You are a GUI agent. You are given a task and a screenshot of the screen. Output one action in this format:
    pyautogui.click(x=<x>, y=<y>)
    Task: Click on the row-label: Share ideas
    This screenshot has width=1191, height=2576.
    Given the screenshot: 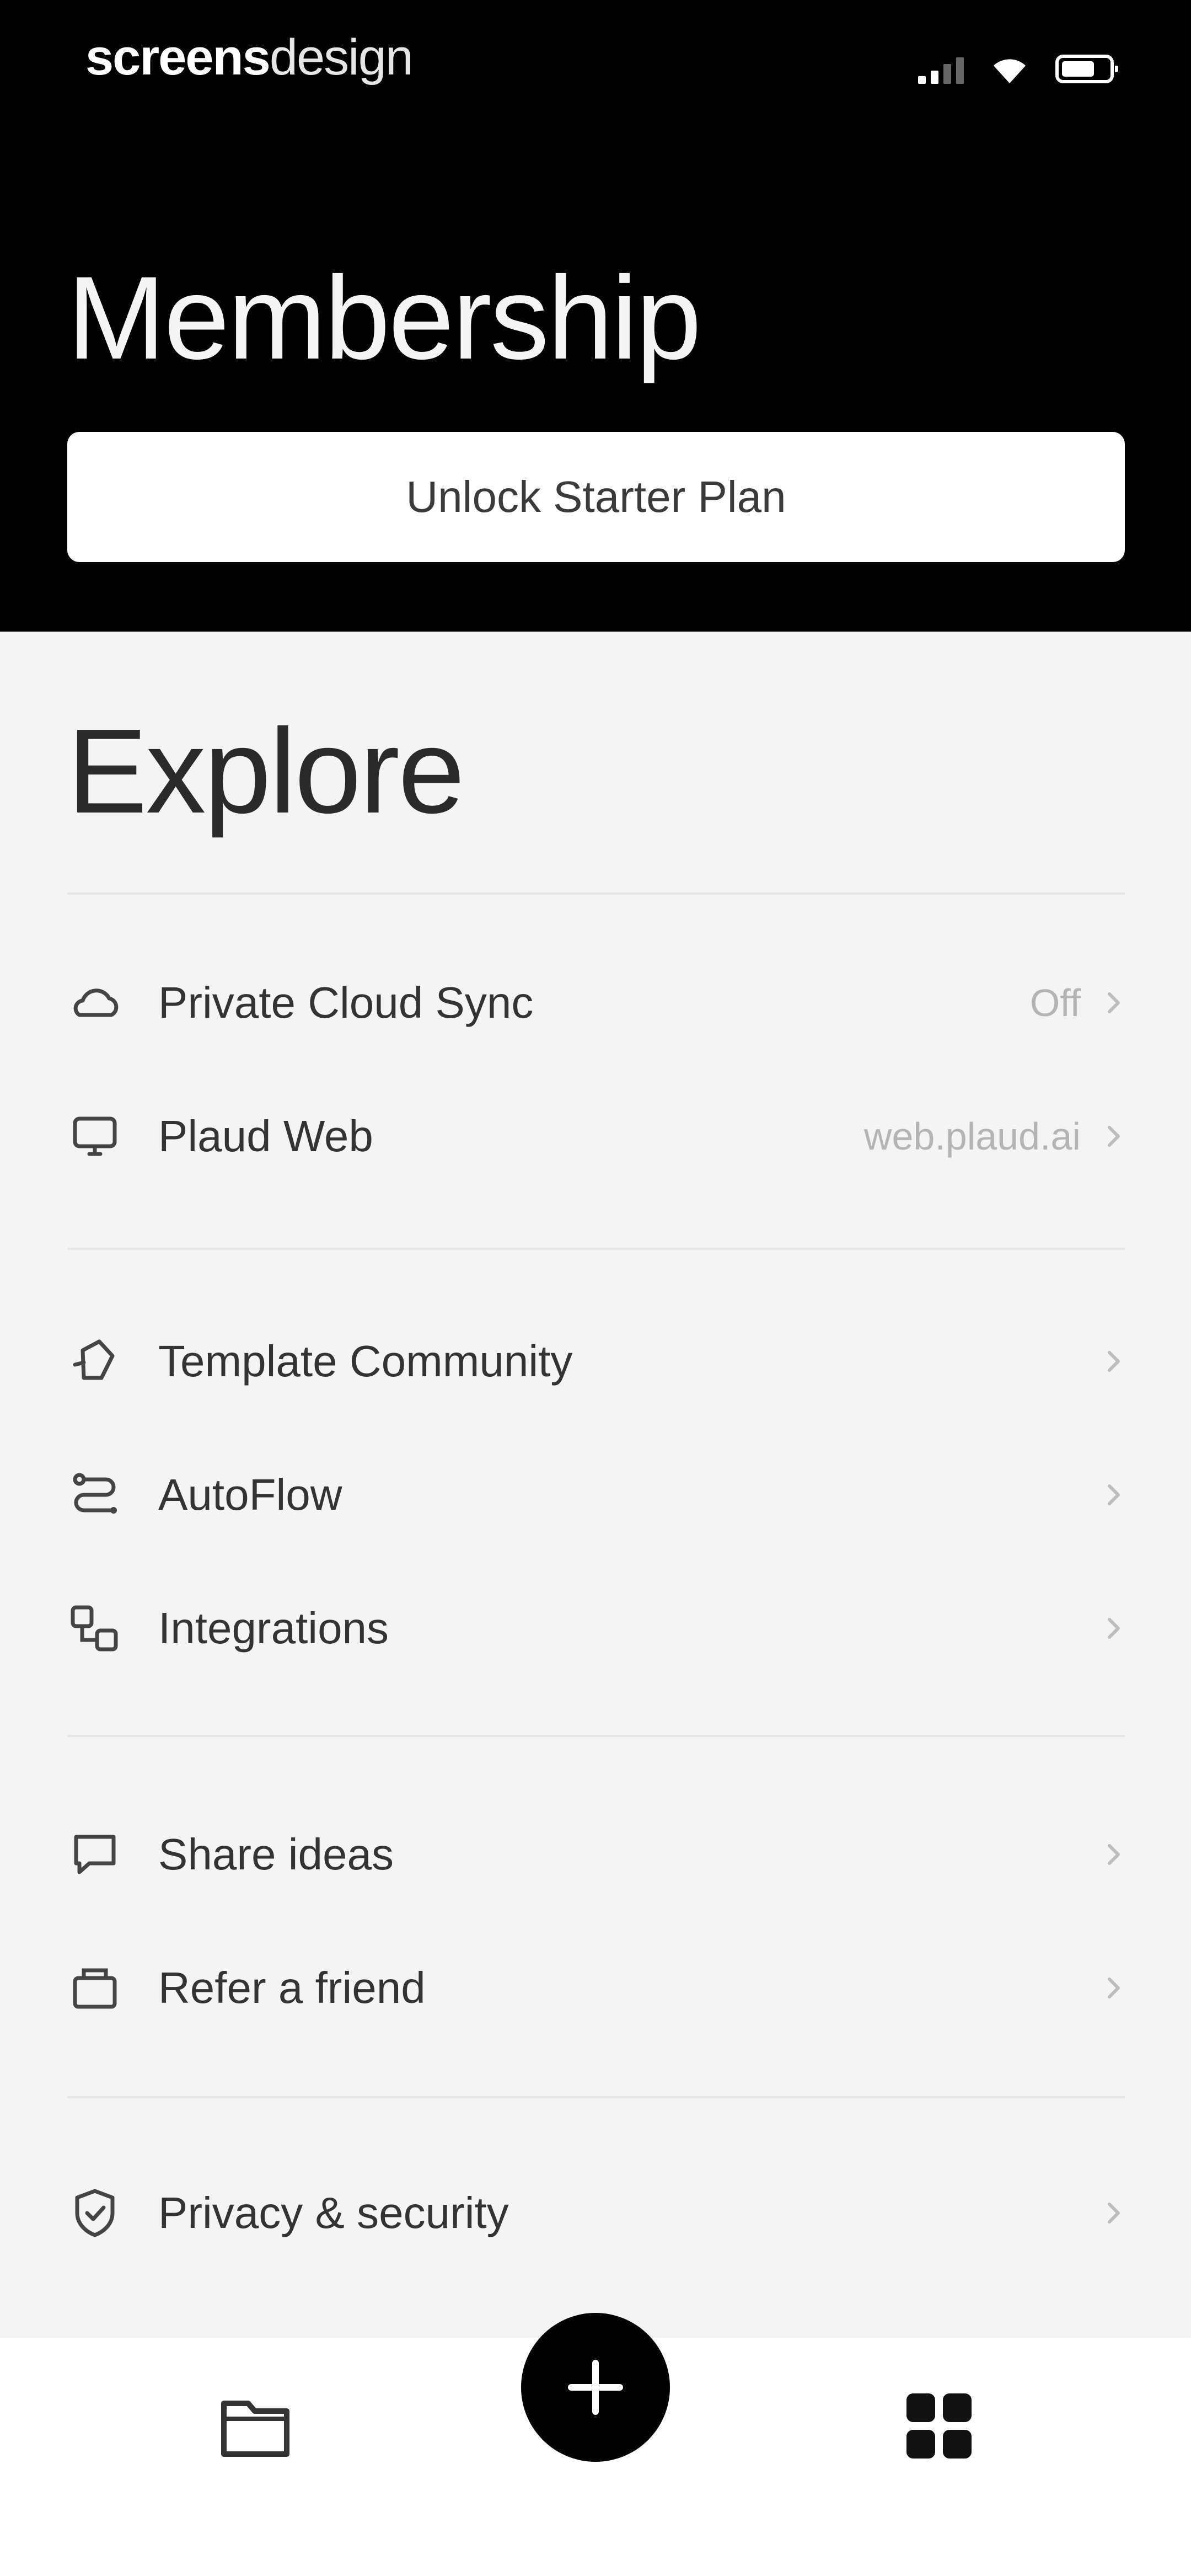 What is the action you would take?
    pyautogui.click(x=276, y=1854)
    